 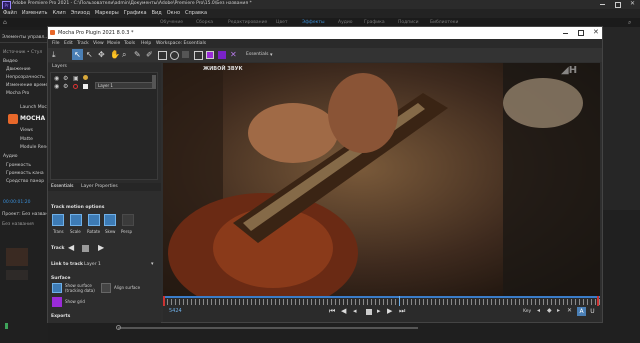 What do you see at coordinates (58, 13) in the screenshot?
I see `menu-clip: Клип` at bounding box center [58, 13].